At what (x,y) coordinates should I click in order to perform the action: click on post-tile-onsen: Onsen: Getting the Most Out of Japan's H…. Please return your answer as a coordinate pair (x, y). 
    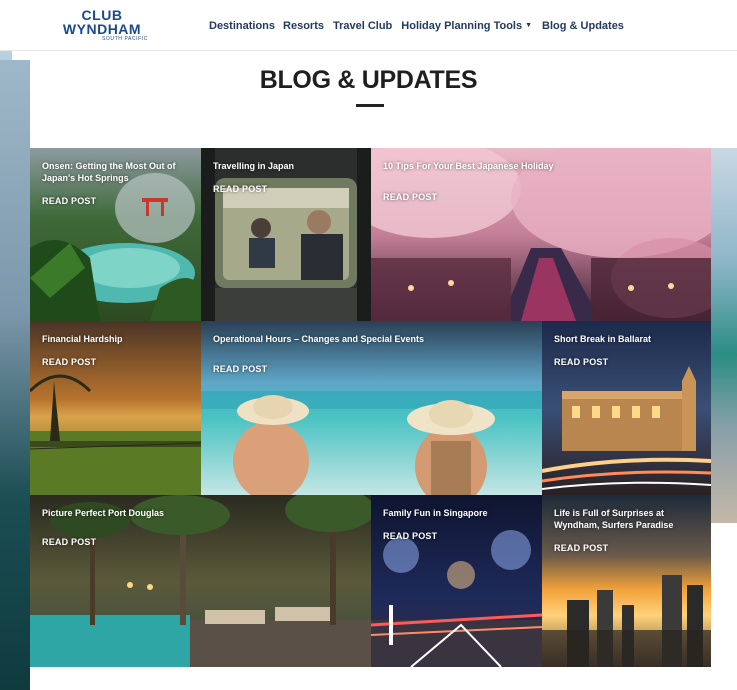
    Looking at the image, I should click on (115, 234).